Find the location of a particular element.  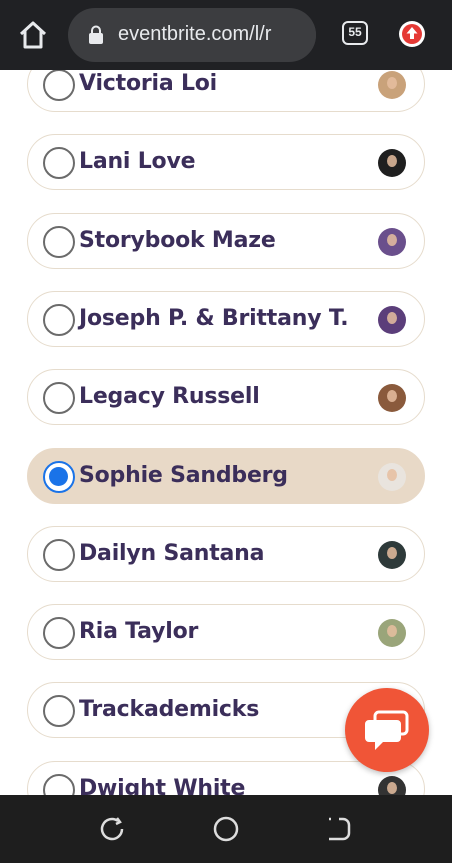

option-dailyn-santana: Dailyn Santana is located at coordinates (226, 553).